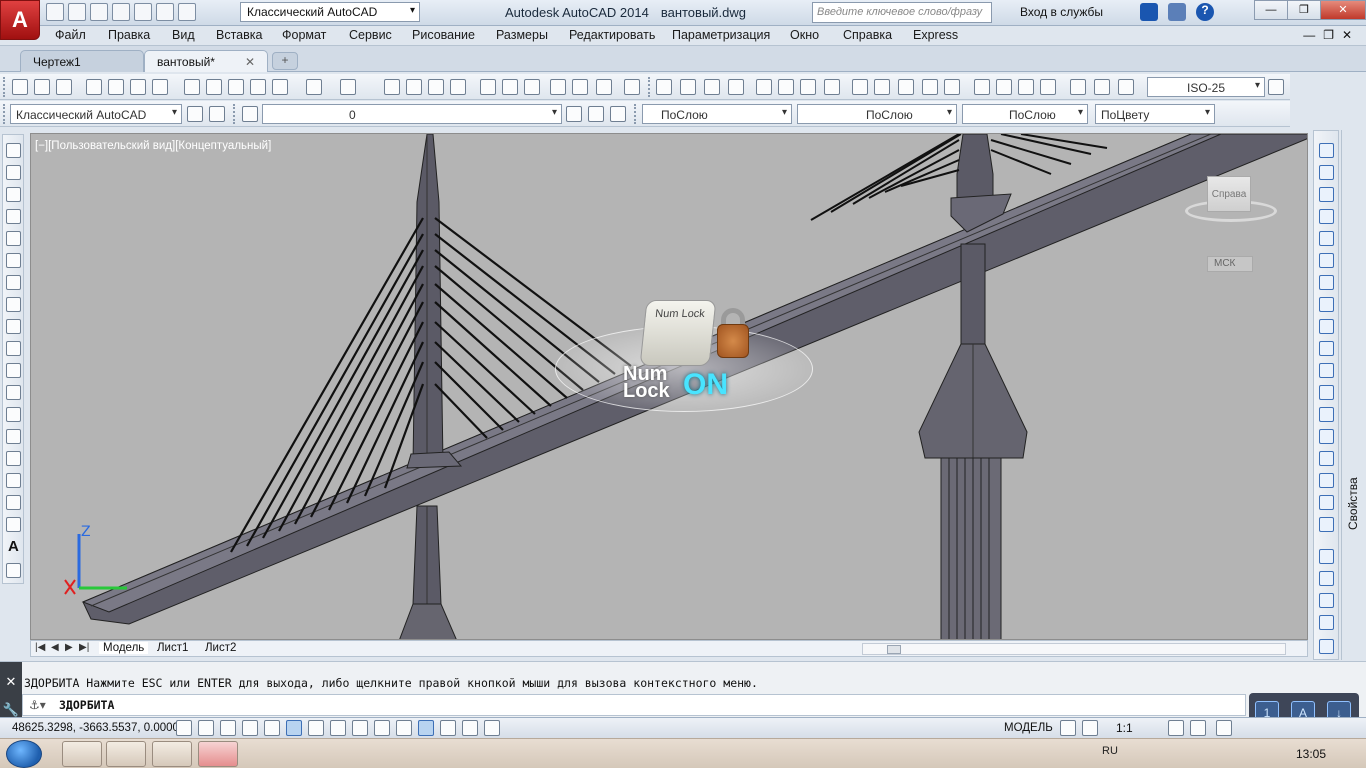  Describe the element at coordinates (70, 35) in the screenshot. I see `menu-file: Файл` at that location.